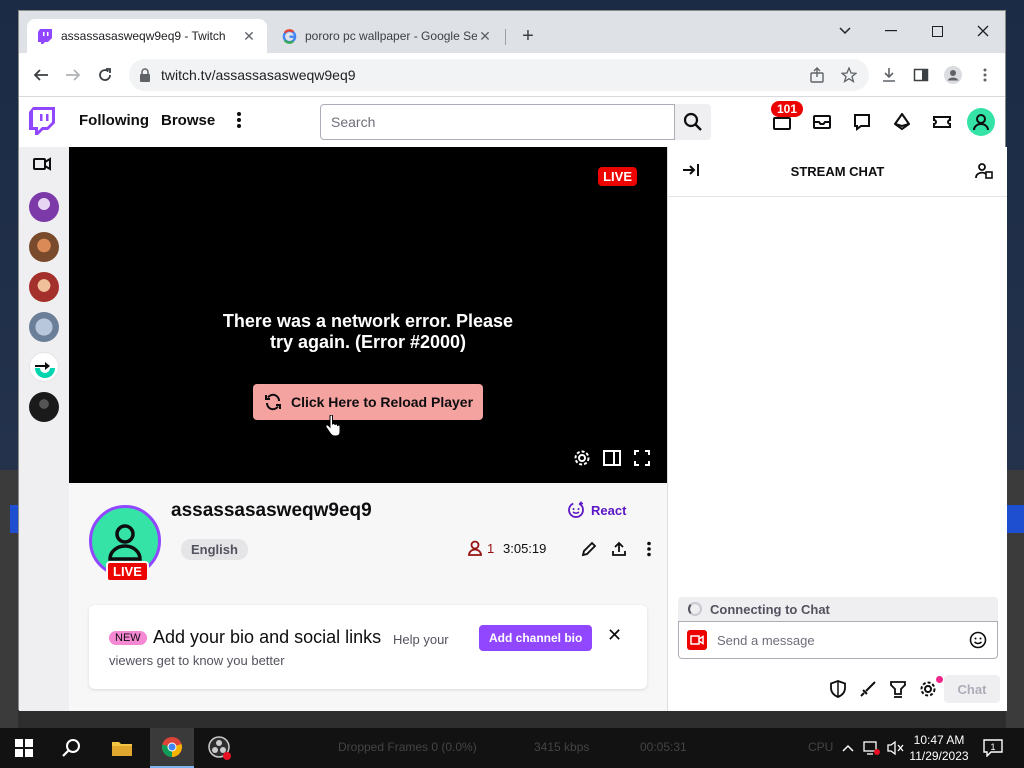 The image size is (1024, 768). I want to click on twitch-top-nav: Following Browse Search 101, so click(512, 122).